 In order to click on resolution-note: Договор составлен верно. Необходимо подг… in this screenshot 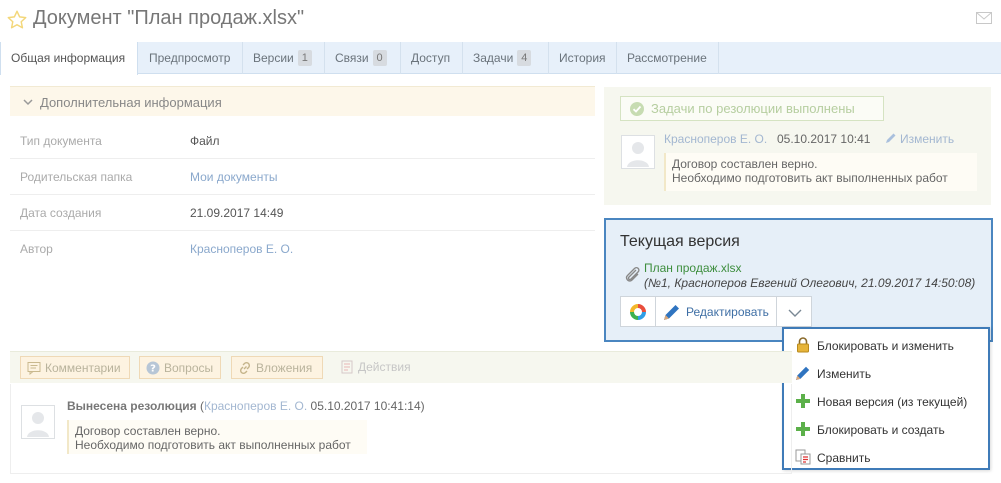, I will do `click(820, 172)`.